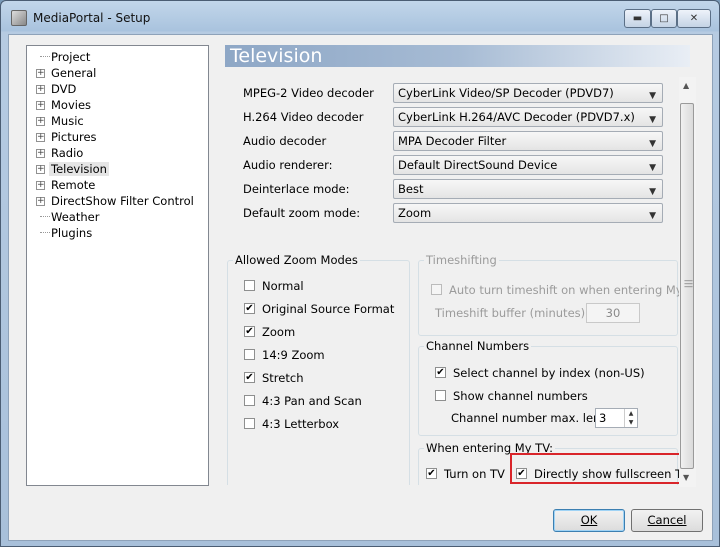 The height and width of the screenshot is (547, 720). I want to click on timeshift-buffer-label: Timeshift buffer (minutes):, so click(512, 313).